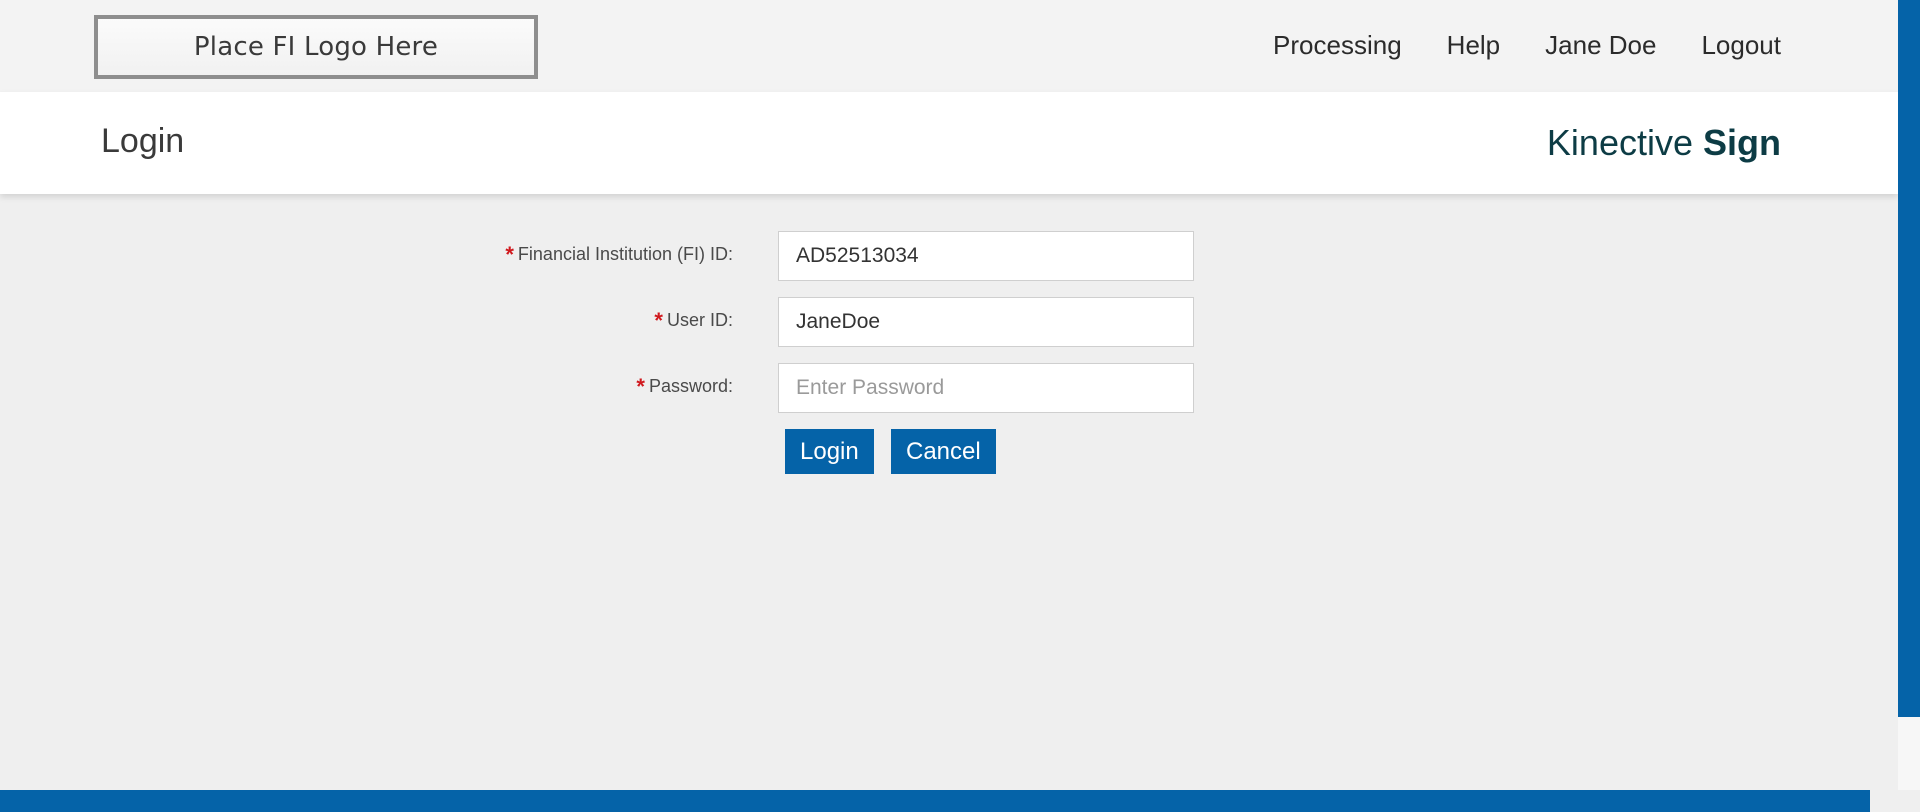 The height and width of the screenshot is (812, 1920). Describe the element at coordinates (600, 389) in the screenshot. I see `password-row: * Password:` at that location.